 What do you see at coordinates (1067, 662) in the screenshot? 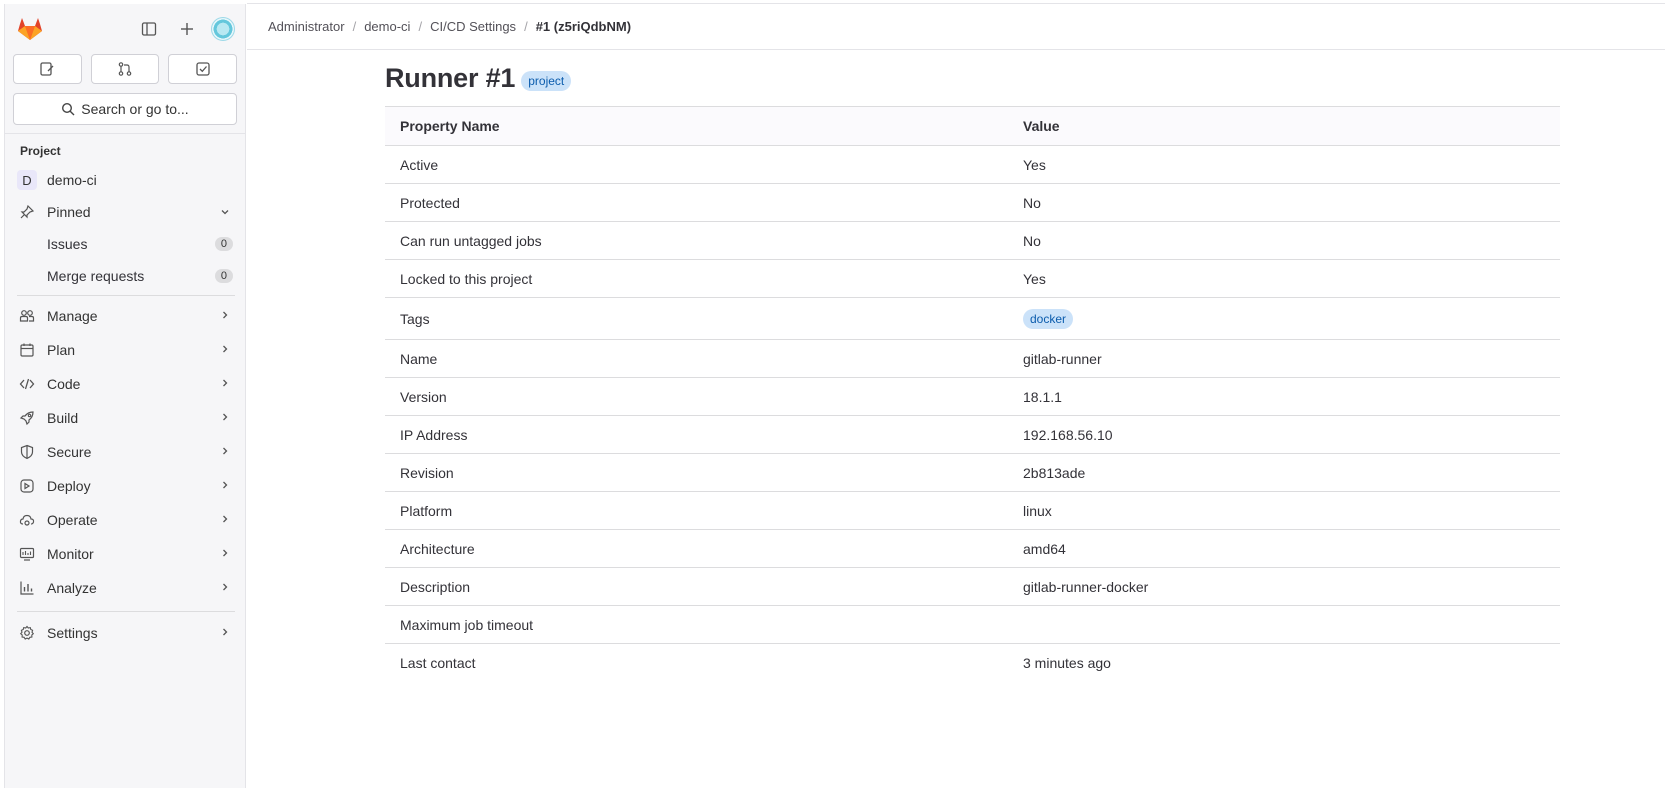
I see `property-value: 3 minutes ago` at bounding box center [1067, 662].